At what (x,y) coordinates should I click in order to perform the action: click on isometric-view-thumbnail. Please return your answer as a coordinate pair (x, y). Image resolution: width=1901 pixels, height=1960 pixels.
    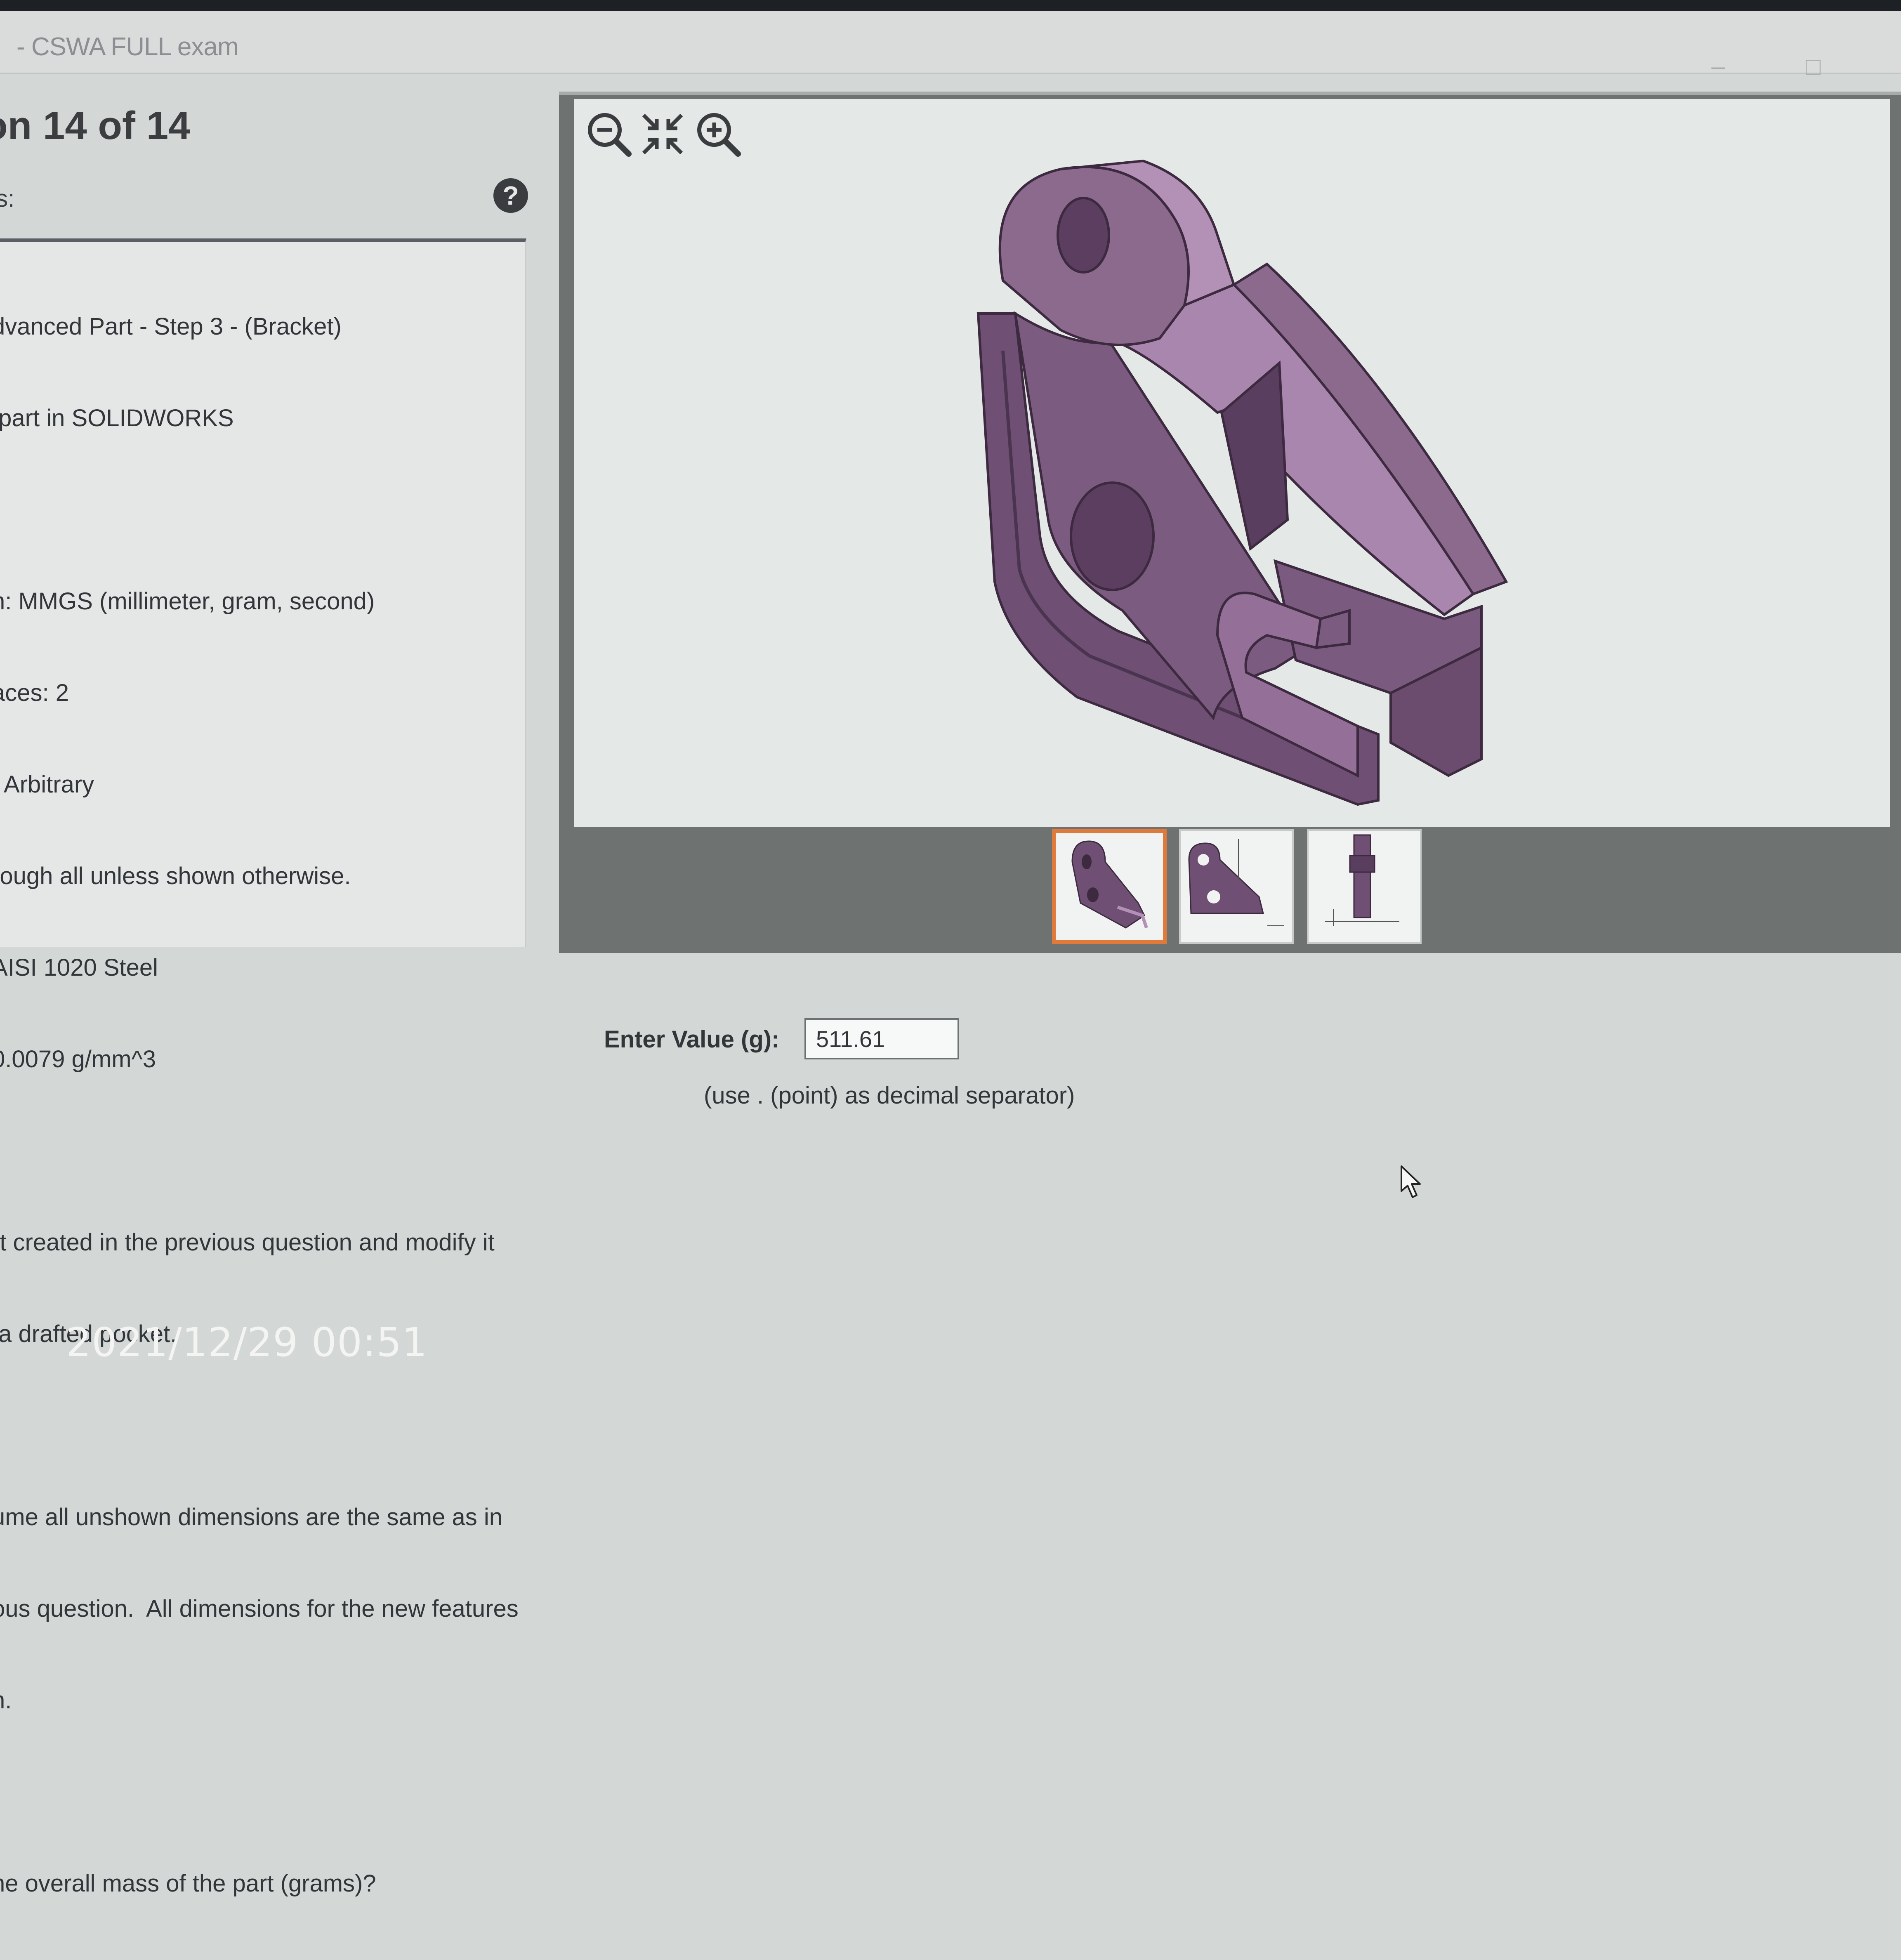
    Looking at the image, I should click on (1109, 887).